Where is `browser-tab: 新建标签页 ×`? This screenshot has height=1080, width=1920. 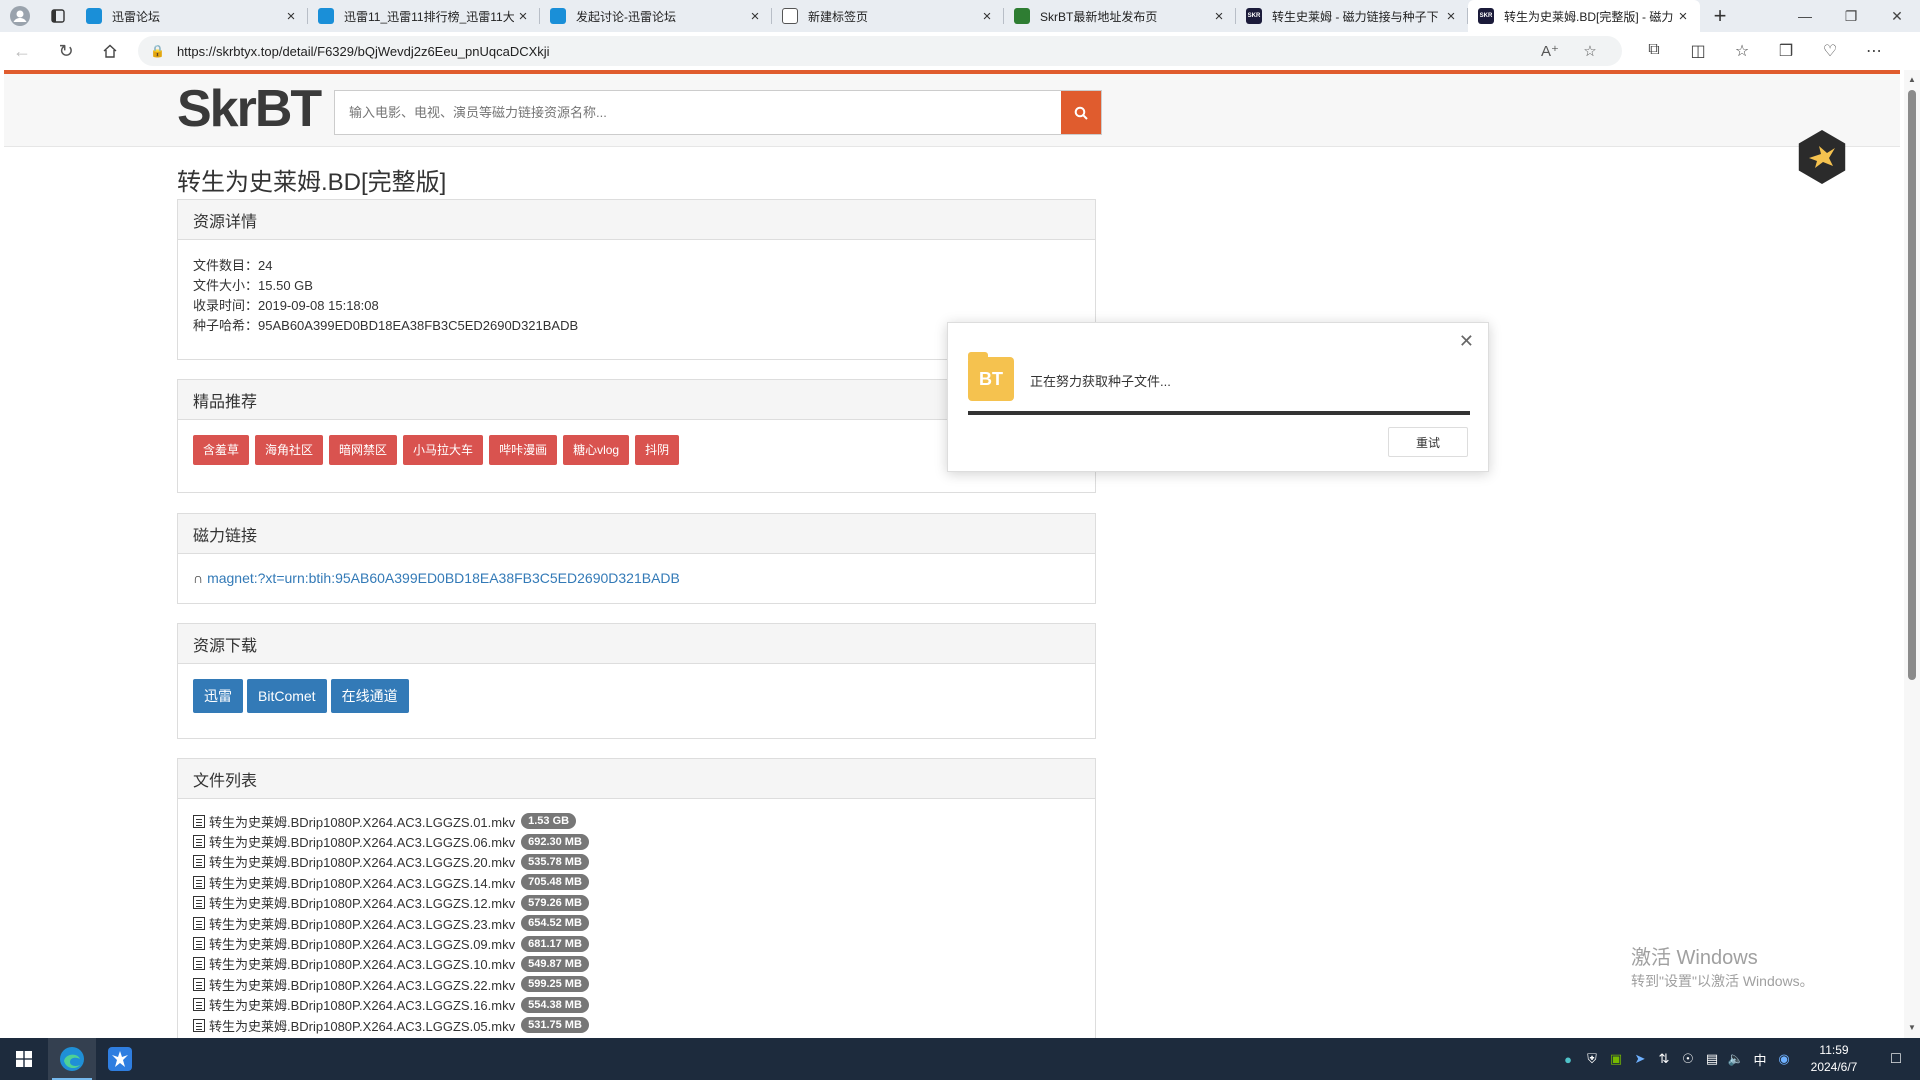 browser-tab: 新建标签页 × is located at coordinates (888, 16).